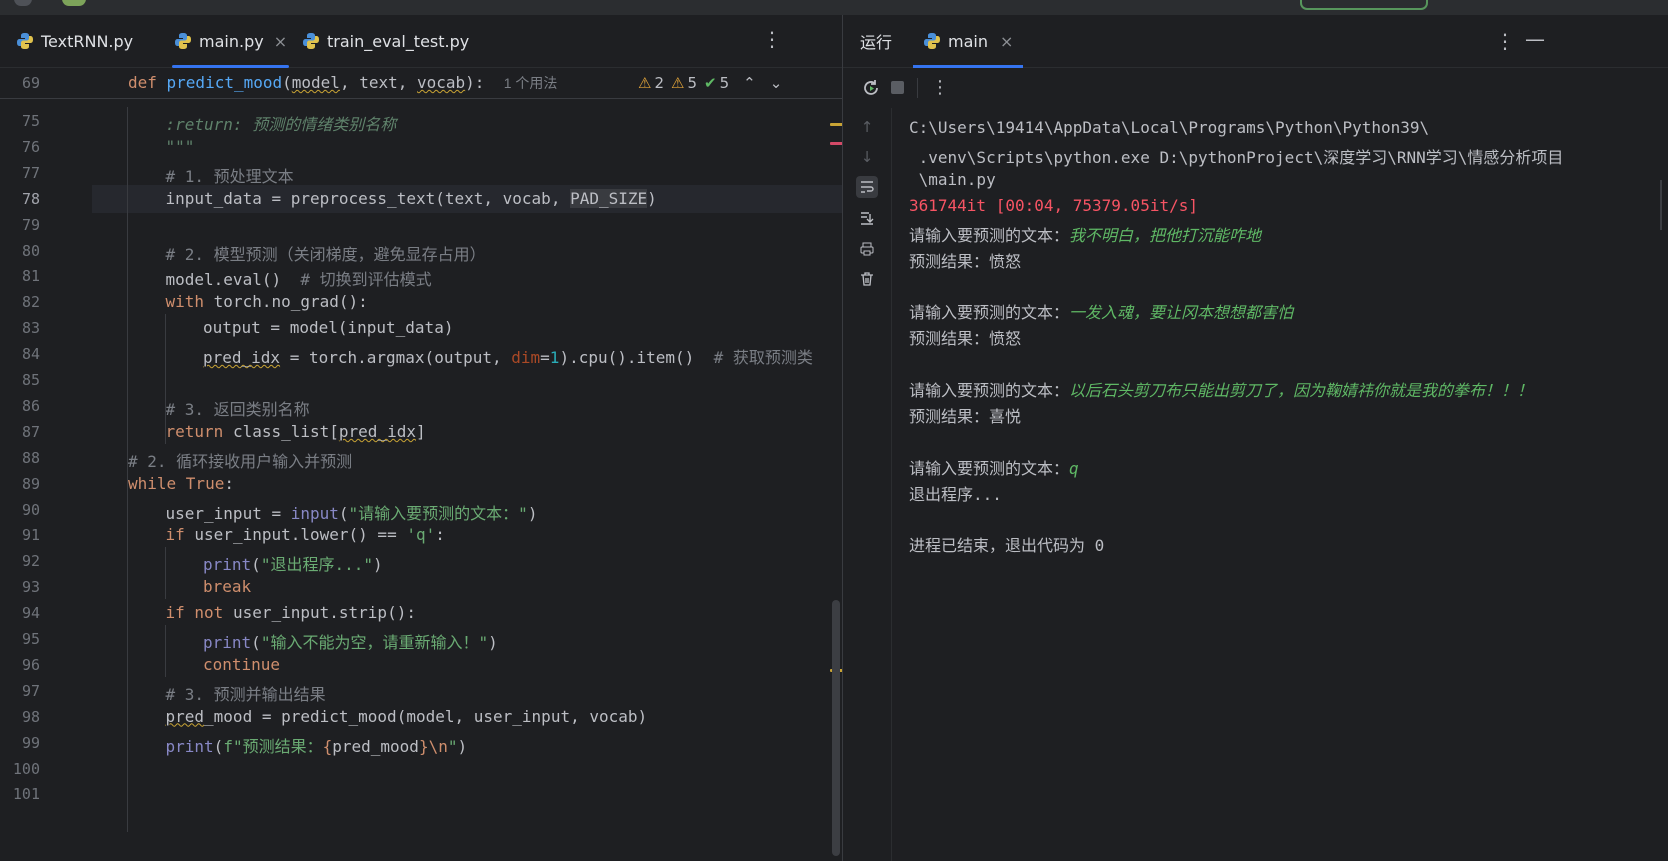  What do you see at coordinates (438, 513) in the screenshot?
I see `code-token: "请输入要预测的文本："` at bounding box center [438, 513].